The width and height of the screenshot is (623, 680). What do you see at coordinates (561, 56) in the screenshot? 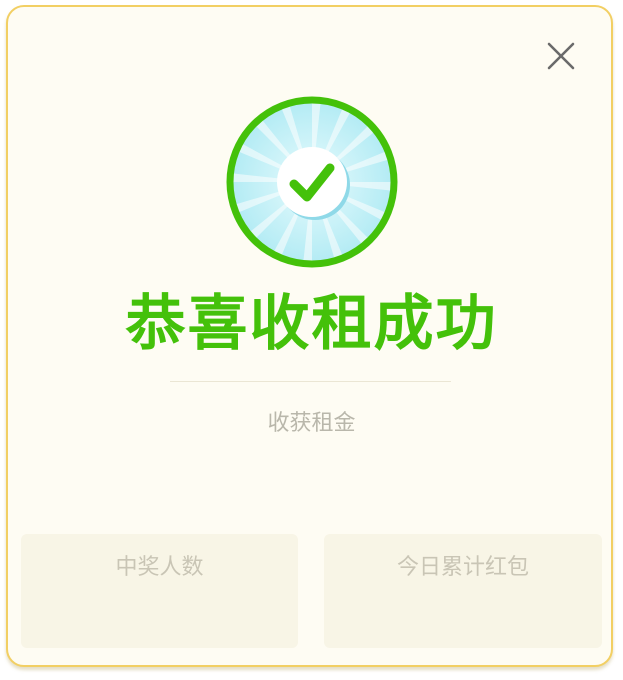
I see `close-icon` at bounding box center [561, 56].